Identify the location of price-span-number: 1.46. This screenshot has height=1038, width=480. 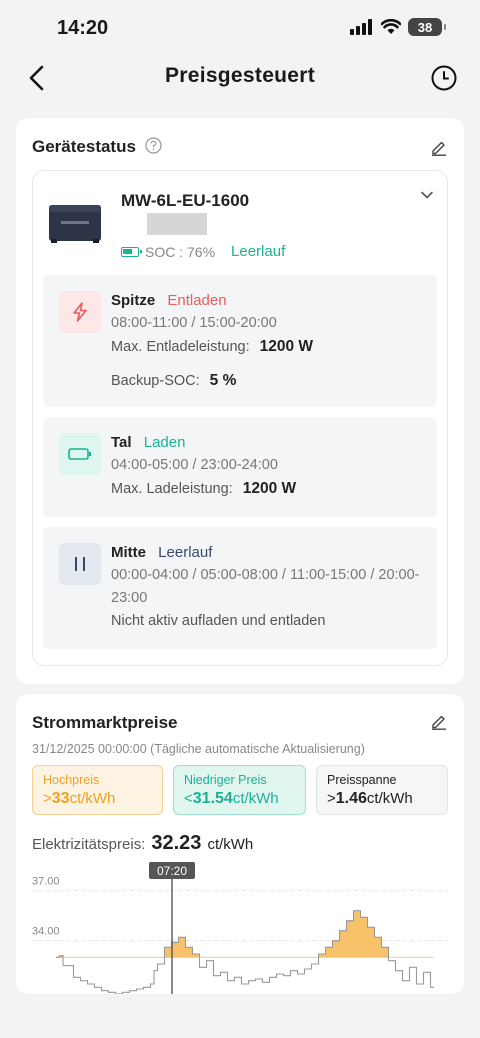
(351, 798).